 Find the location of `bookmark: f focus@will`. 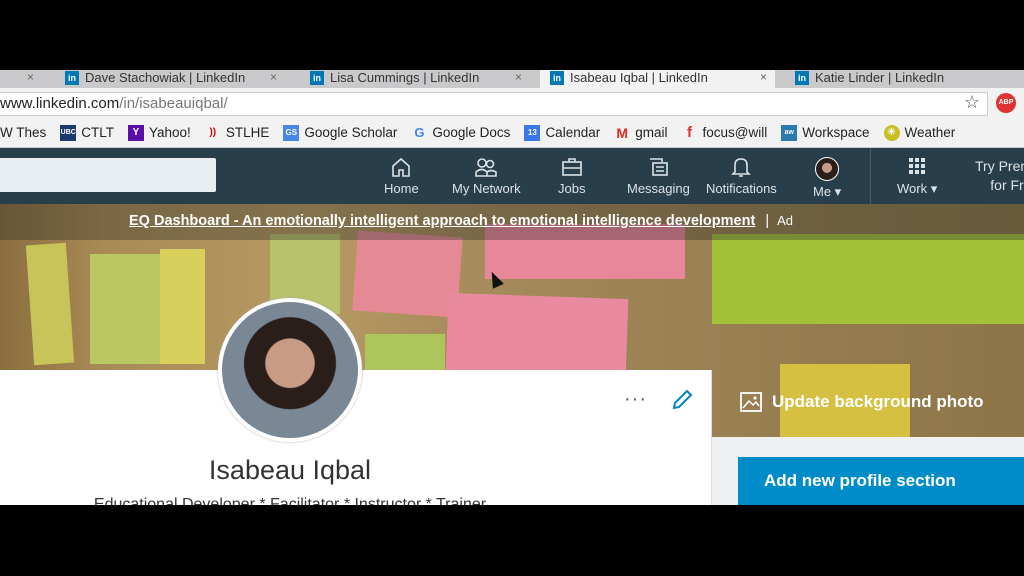

bookmark: f focus@will is located at coordinates (724, 132).